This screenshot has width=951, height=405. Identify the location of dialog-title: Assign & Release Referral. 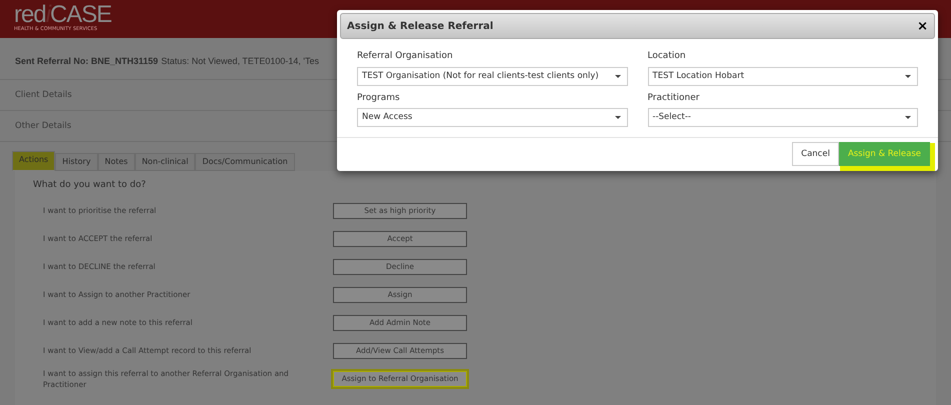
(420, 27).